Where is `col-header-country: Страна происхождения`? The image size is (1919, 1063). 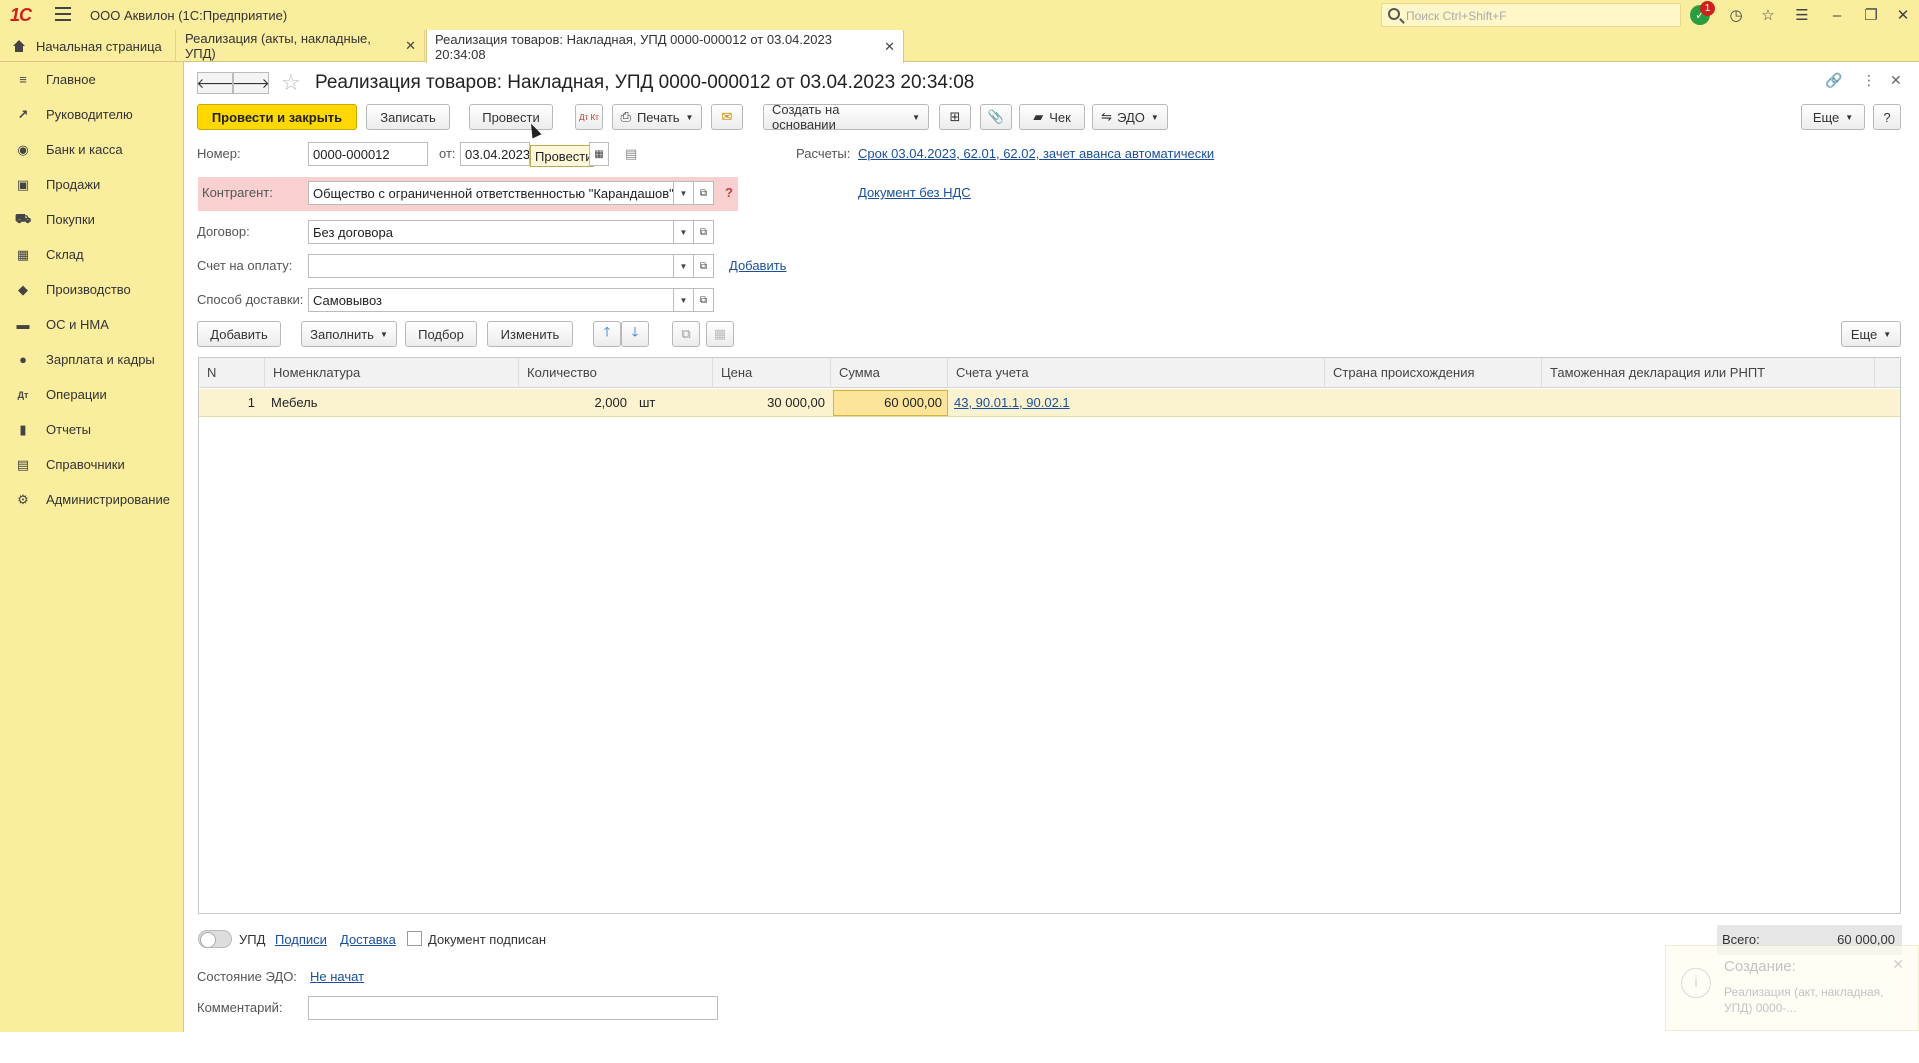
col-header-country: Страна происхождения is located at coordinates (1433, 373).